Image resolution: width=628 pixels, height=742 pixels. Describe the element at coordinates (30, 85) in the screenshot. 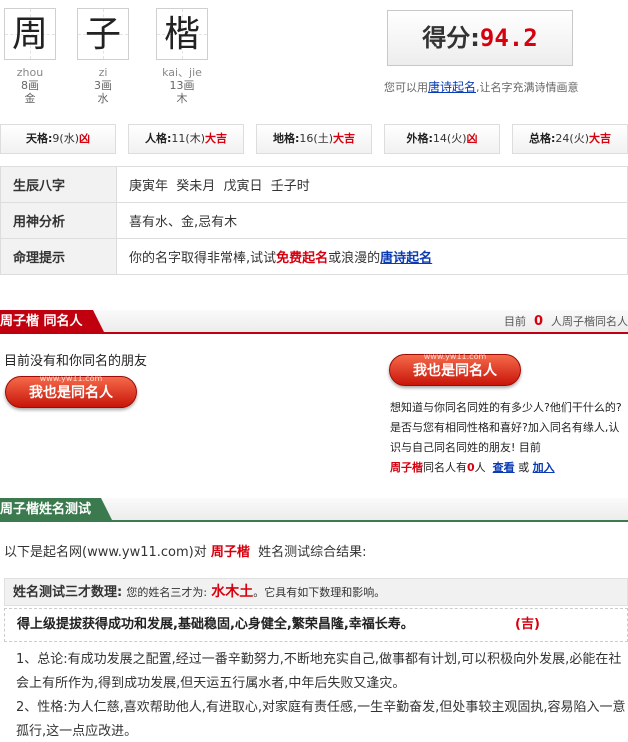

I see `stroke-count: 8画` at that location.